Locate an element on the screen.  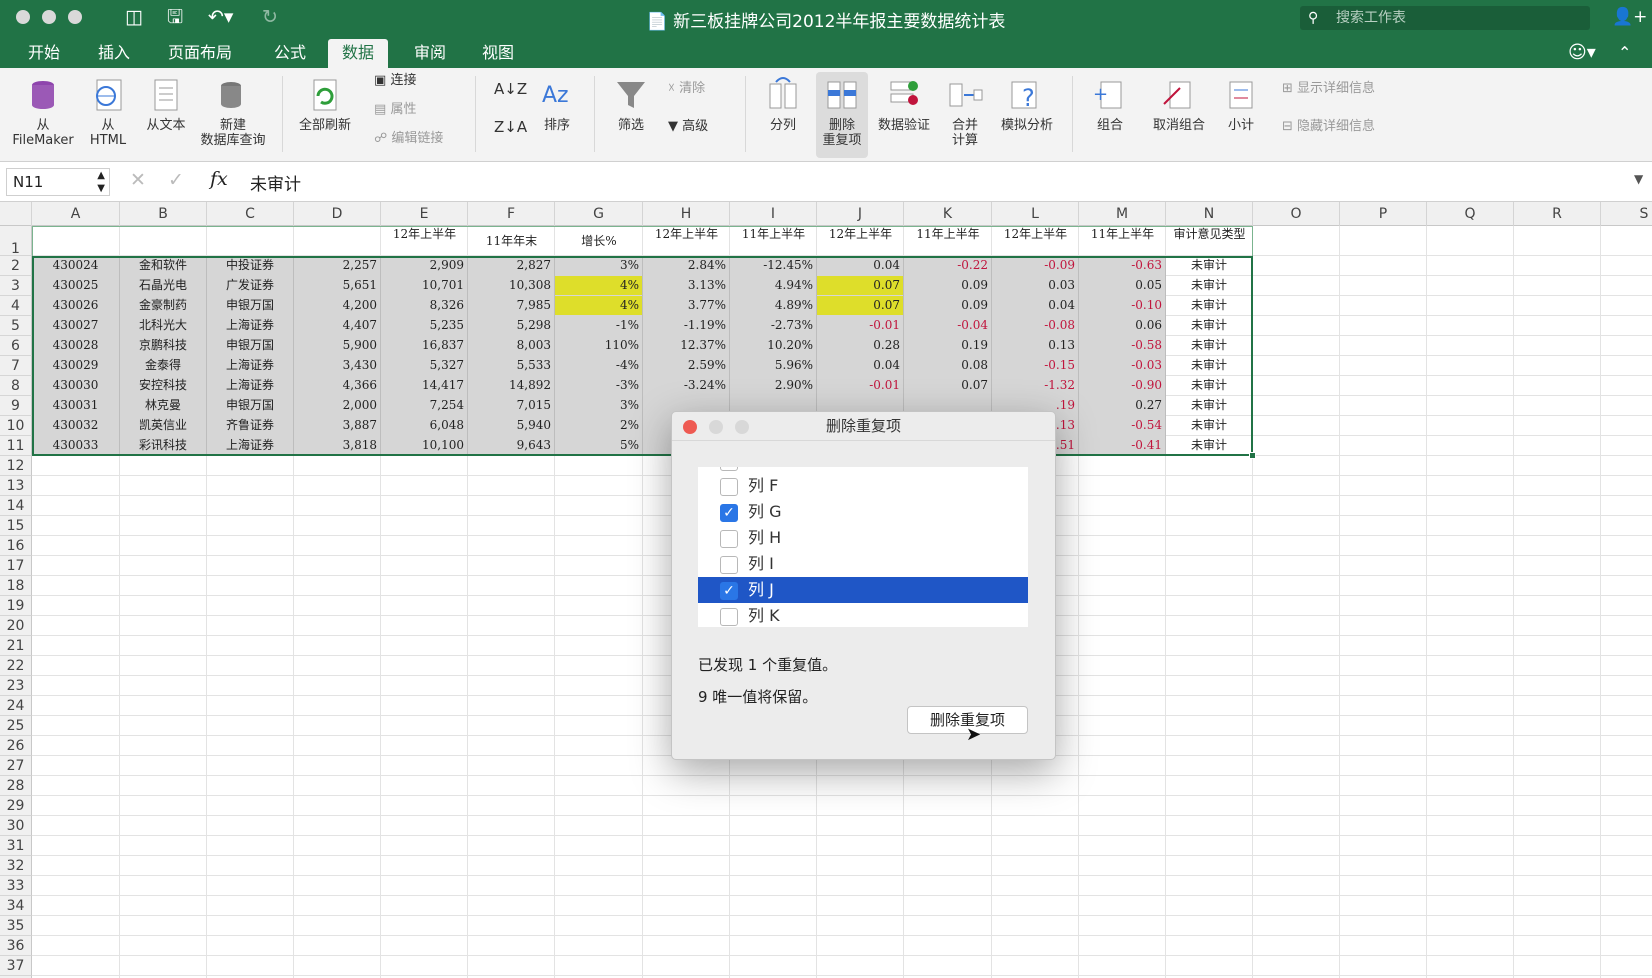
name-box-stepper-icon: ▲ ▼ is located at coordinates (101, 182).